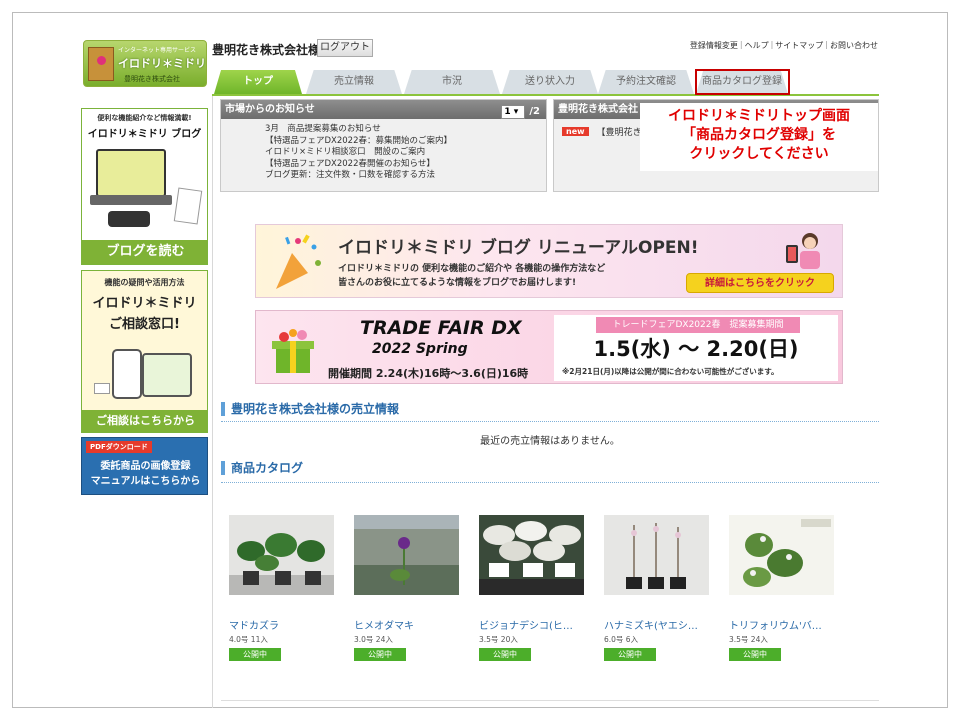 Image resolution: width=960 pixels, height=720 pixels. Describe the element at coordinates (742, 82) in the screenshot. I see `catalog-tab-highlight` at that location.